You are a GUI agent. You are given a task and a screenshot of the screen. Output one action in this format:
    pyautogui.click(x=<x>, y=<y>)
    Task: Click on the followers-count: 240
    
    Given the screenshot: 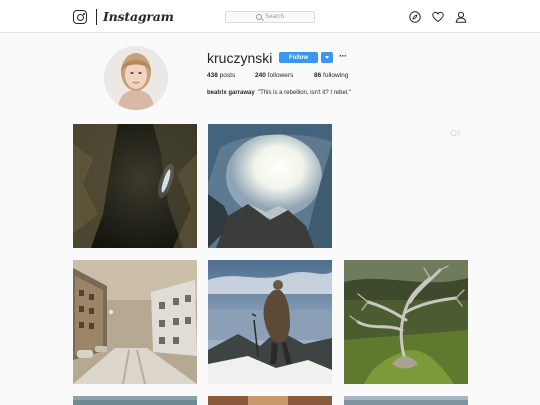 What is the action you would take?
    pyautogui.click(x=260, y=75)
    